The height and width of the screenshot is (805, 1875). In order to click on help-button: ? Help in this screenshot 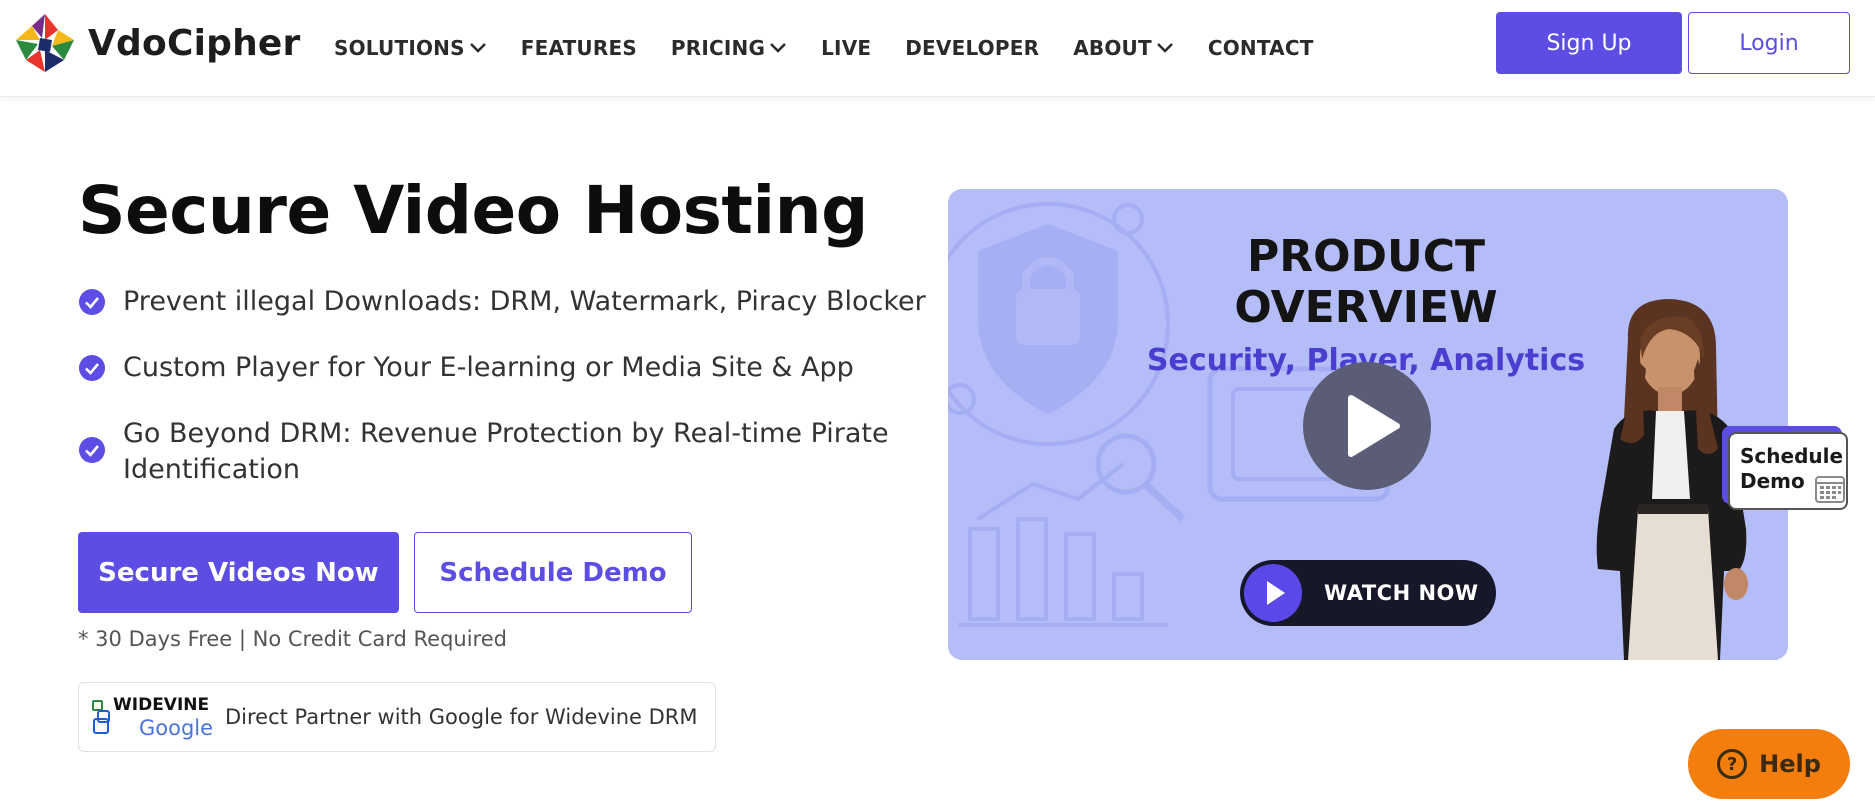, I will do `click(1769, 764)`.